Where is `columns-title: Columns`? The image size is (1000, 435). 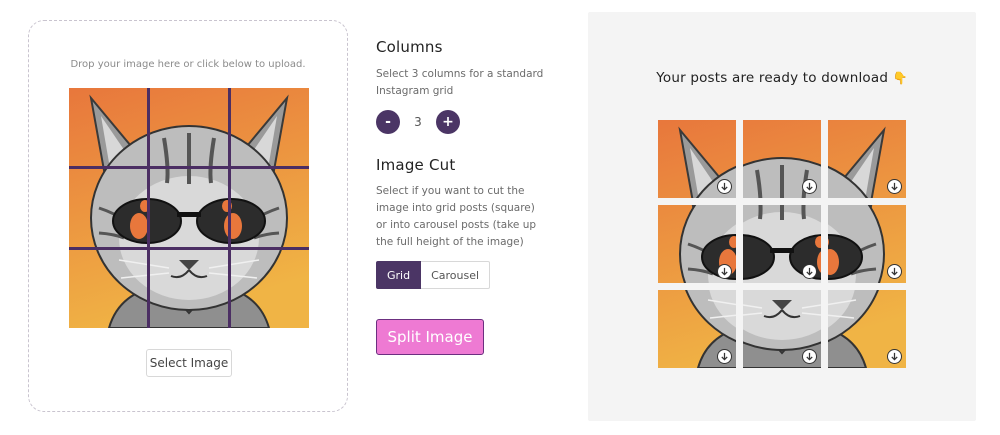 columns-title: Columns is located at coordinates (409, 47).